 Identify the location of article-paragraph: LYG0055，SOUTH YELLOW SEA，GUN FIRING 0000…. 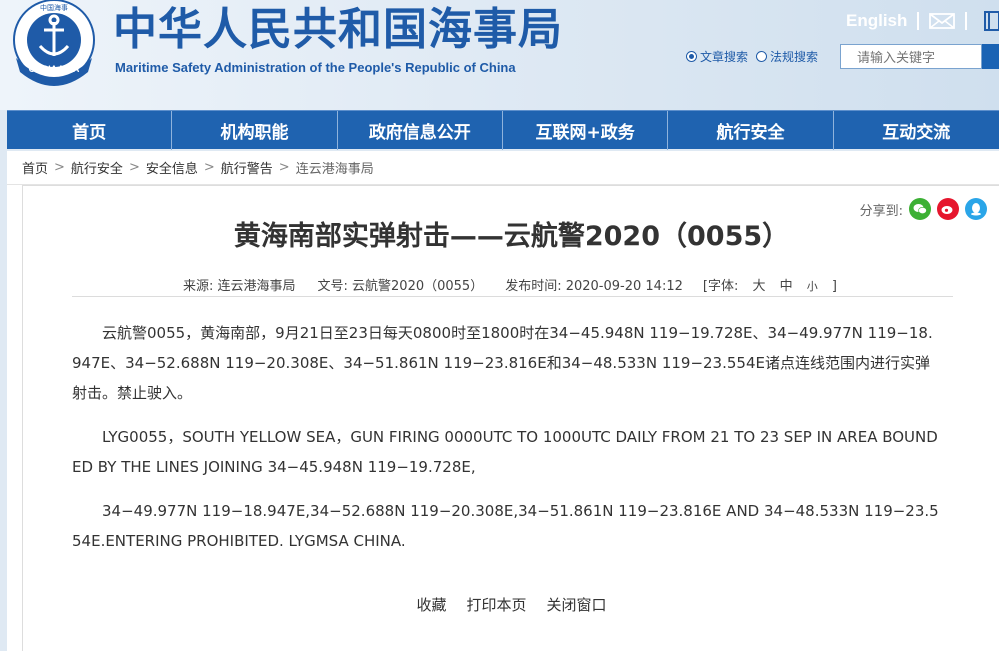
(505, 452).